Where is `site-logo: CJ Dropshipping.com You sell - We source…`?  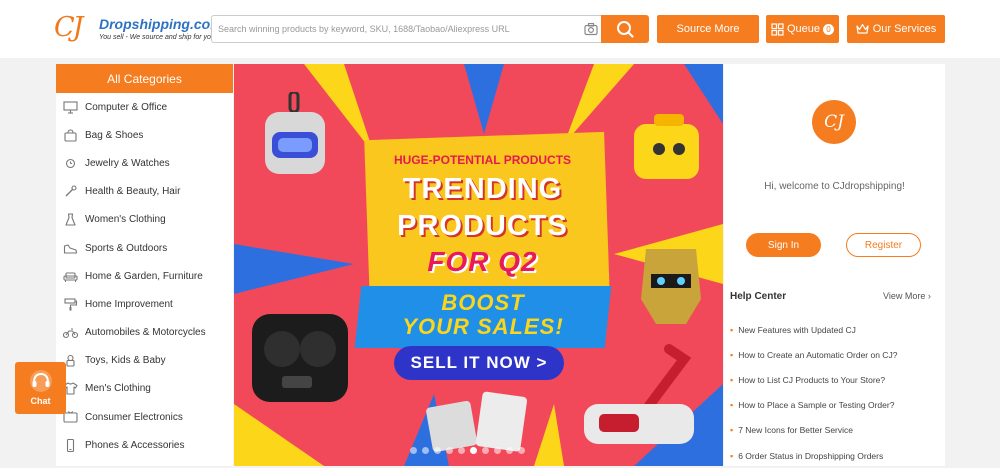 site-logo: CJ Dropshipping.com You sell - We source… is located at coordinates (138, 30).